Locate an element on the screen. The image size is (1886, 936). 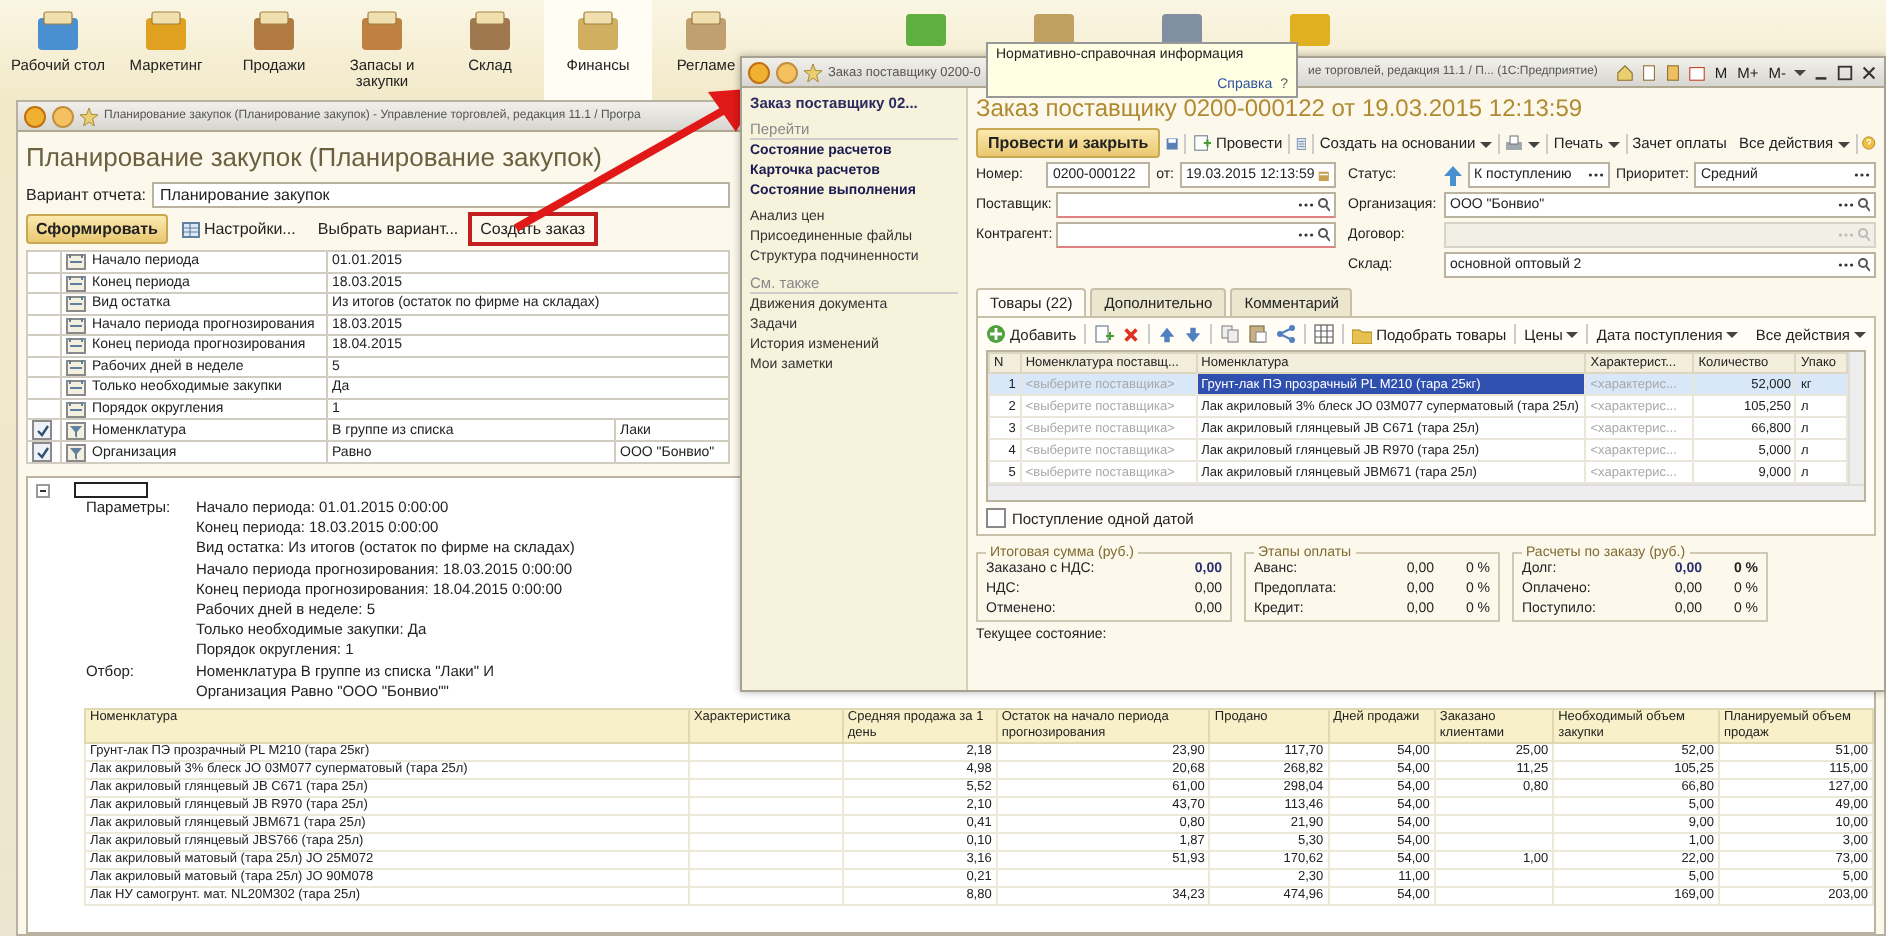
paste-icon is located at coordinates (1258, 334).